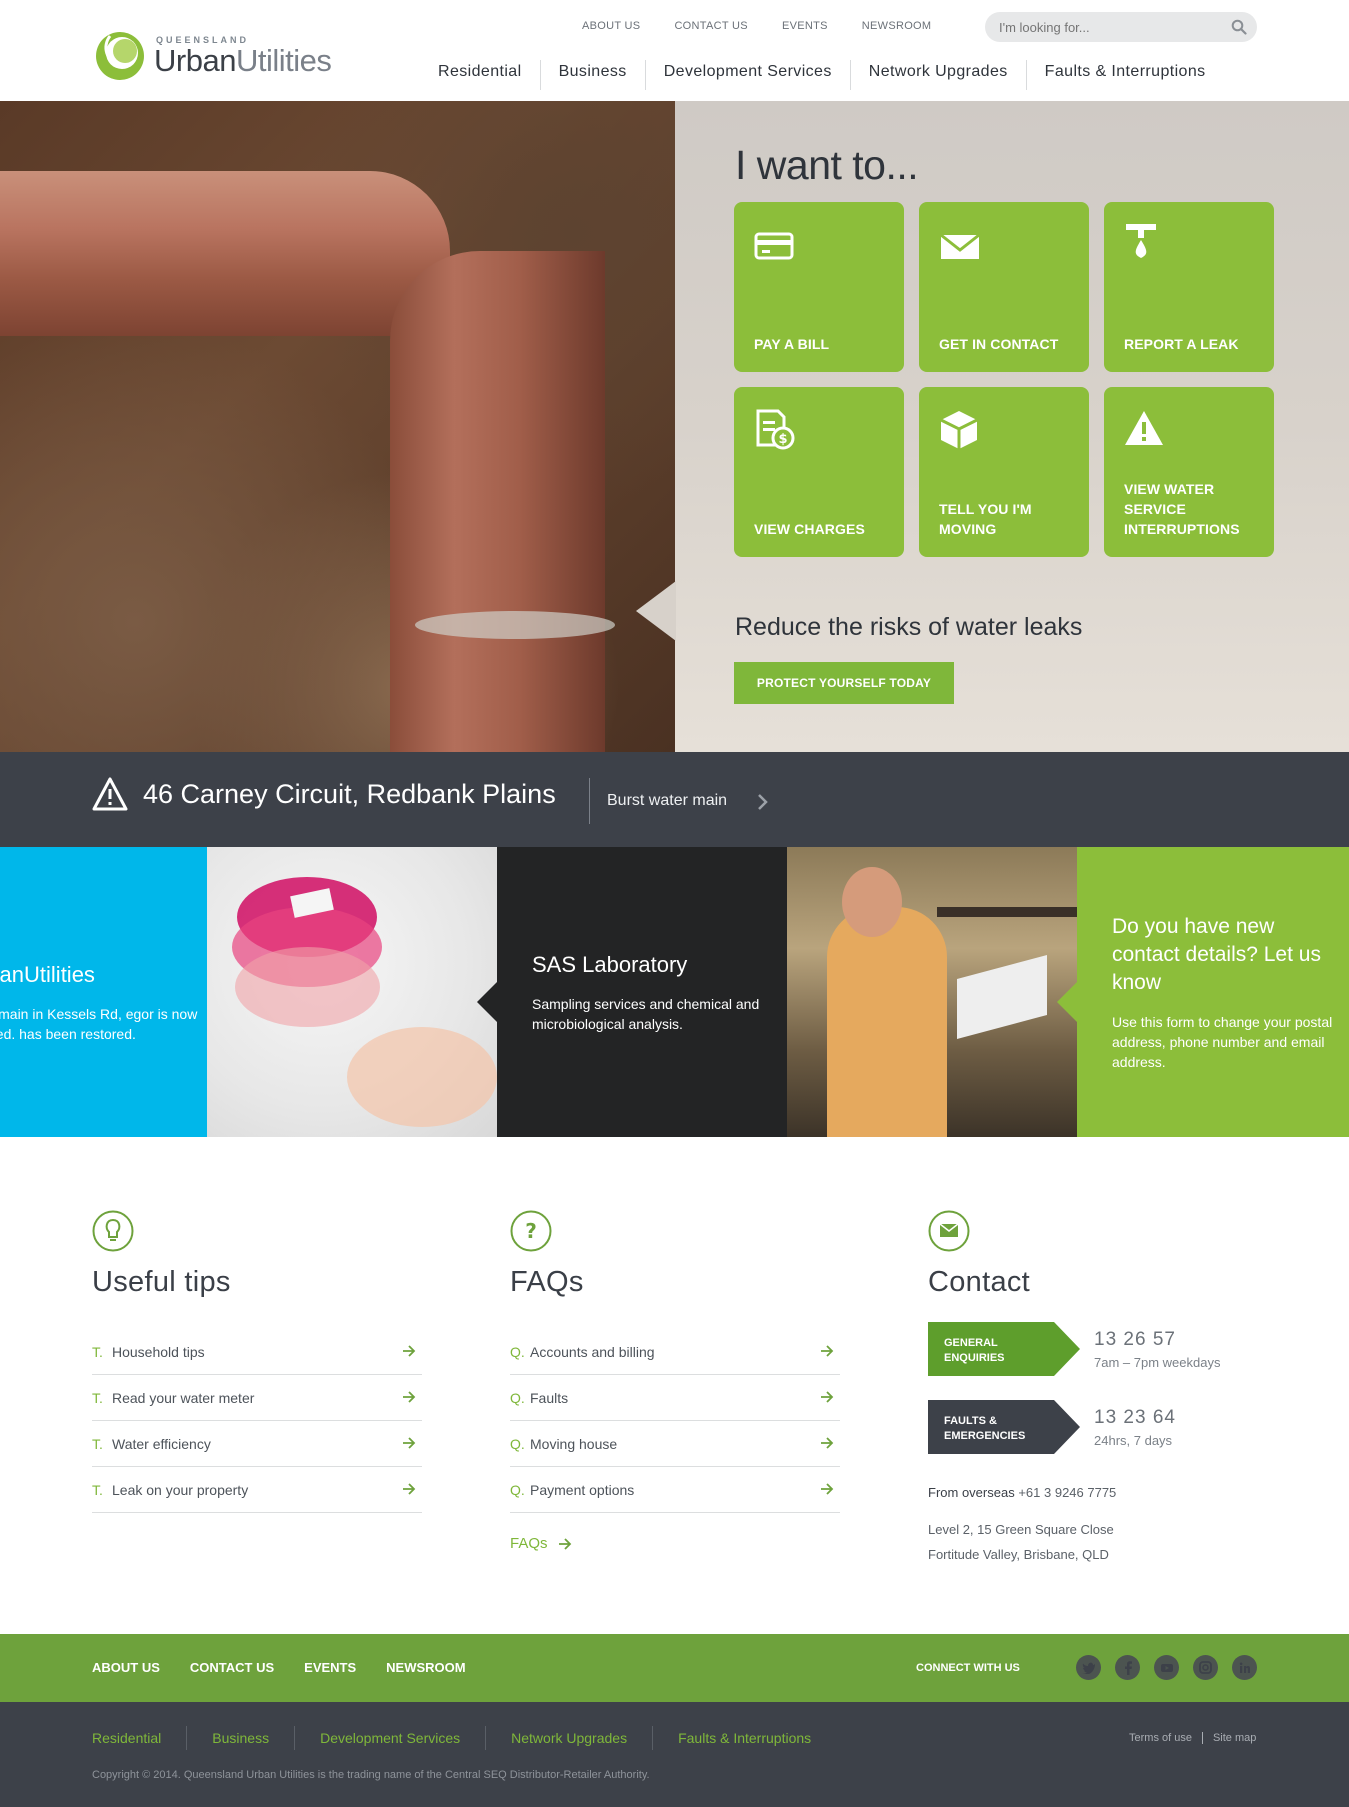 The height and width of the screenshot is (1807, 1349). I want to click on list-item: T. Household tips, so click(257, 1352).